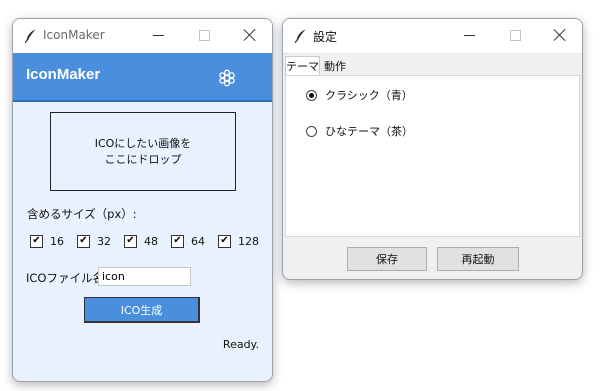  What do you see at coordinates (478, 259) in the screenshot?
I see `restart-button: 再起動` at bounding box center [478, 259].